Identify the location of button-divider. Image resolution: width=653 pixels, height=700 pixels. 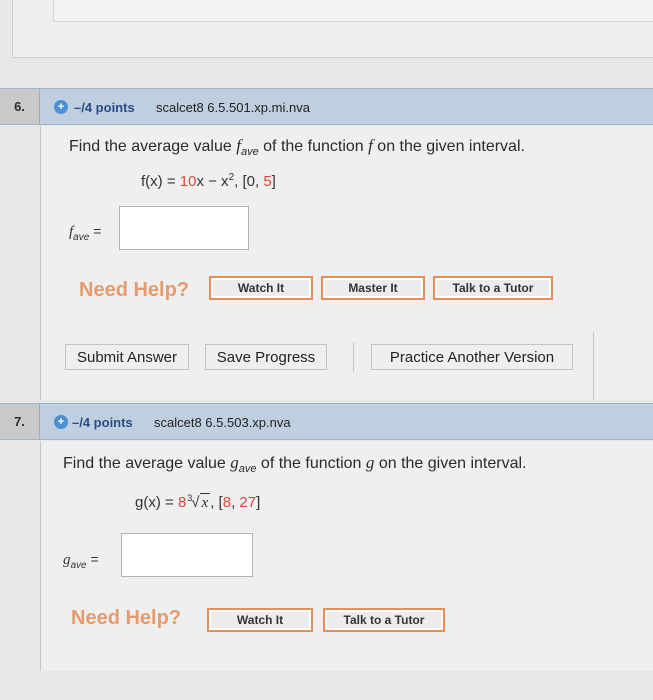
(353, 357).